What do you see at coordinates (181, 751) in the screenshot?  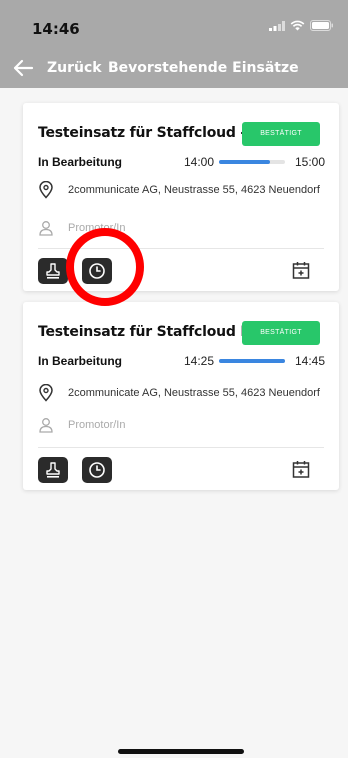 I see `home-indicator` at bounding box center [181, 751].